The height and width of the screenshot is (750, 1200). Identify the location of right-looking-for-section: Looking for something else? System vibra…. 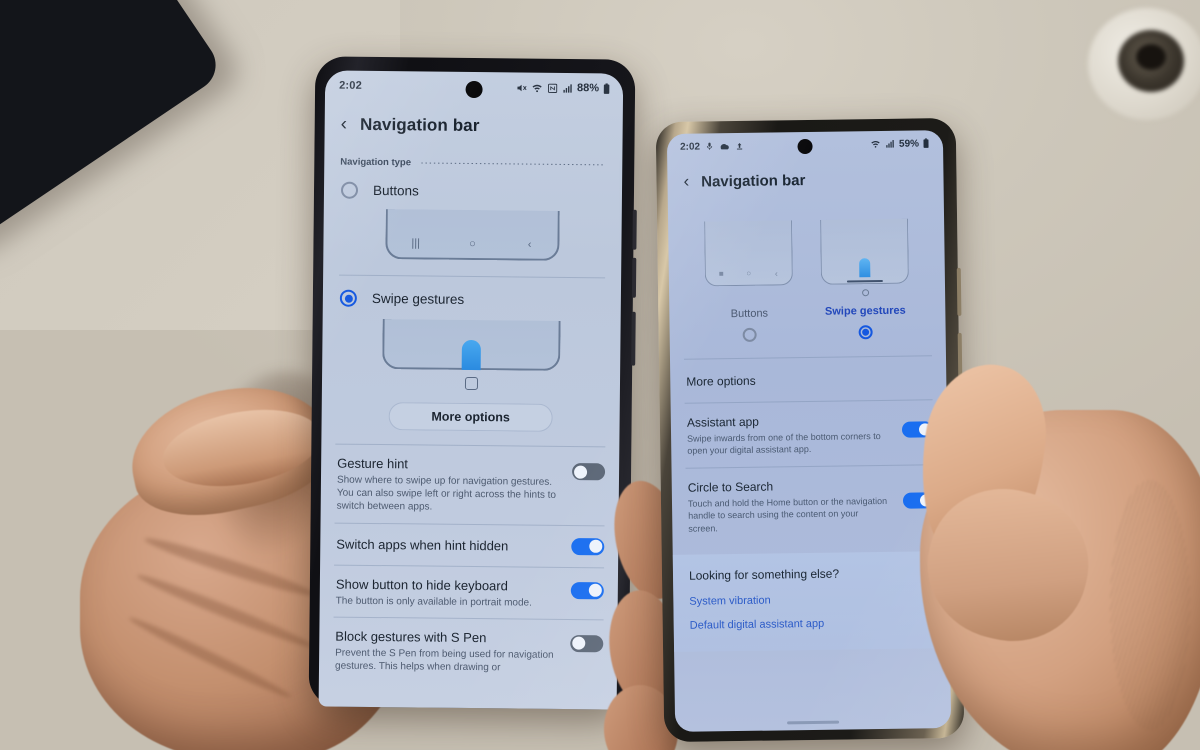
(811, 601).